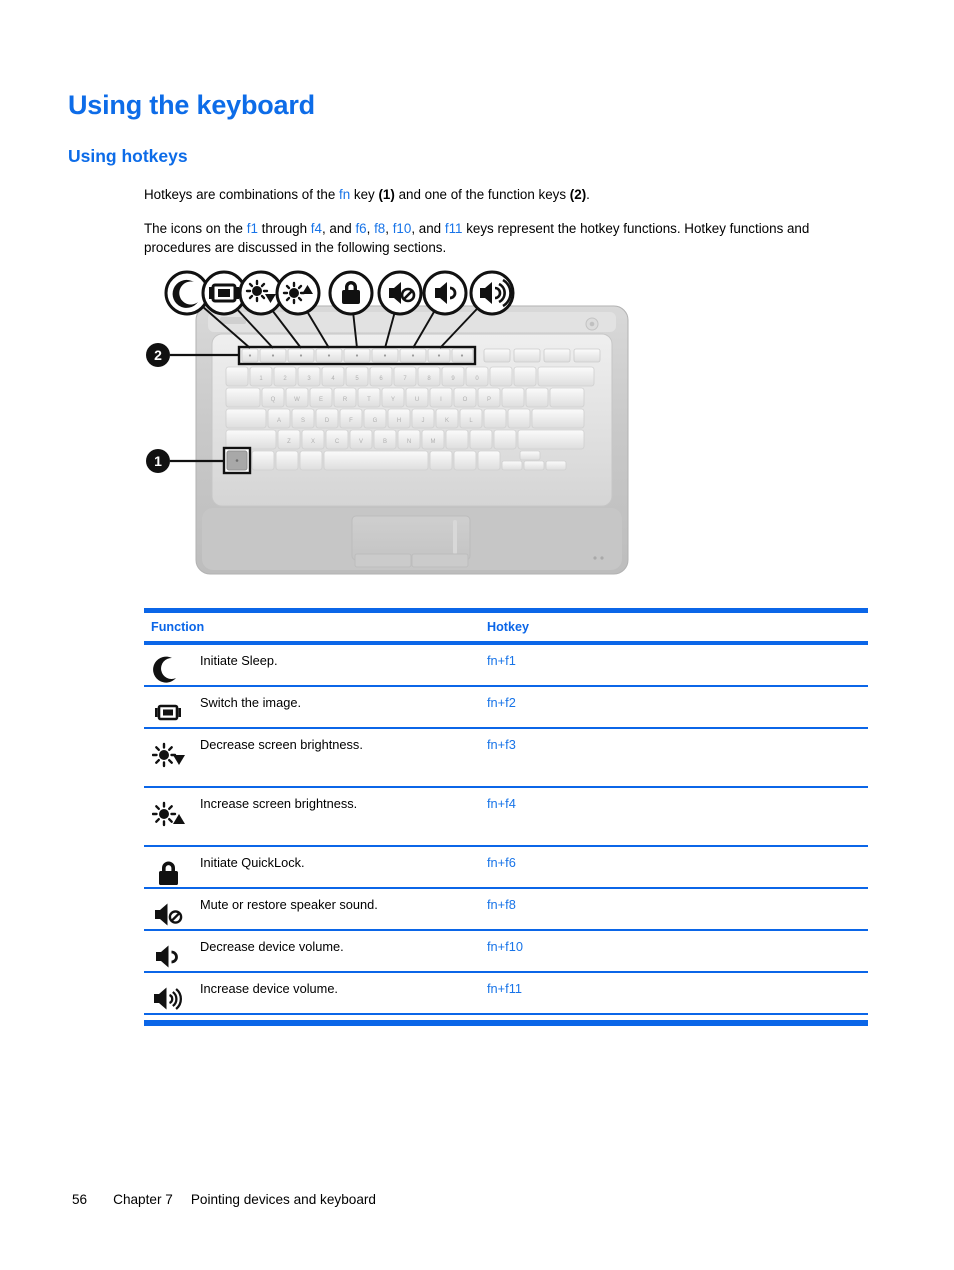 This screenshot has width=954, height=1270. Describe the element at coordinates (501, 744) in the screenshot. I see `row-hotkey-label: fn+f3` at that location.